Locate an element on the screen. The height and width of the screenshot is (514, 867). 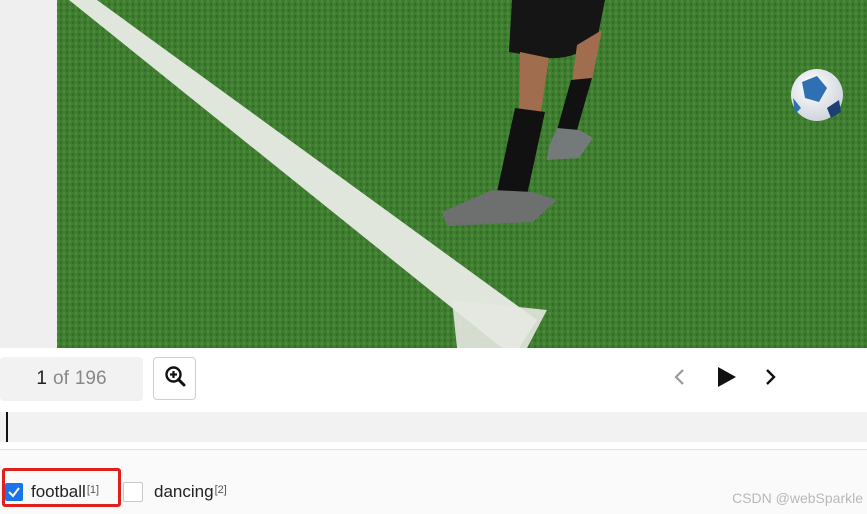
label-dancing: dancing [2] is located at coordinates (175, 492).